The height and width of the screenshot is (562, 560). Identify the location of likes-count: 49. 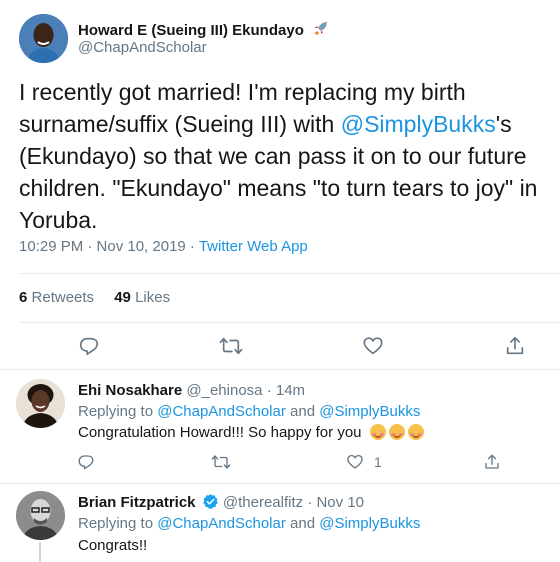
(122, 297).